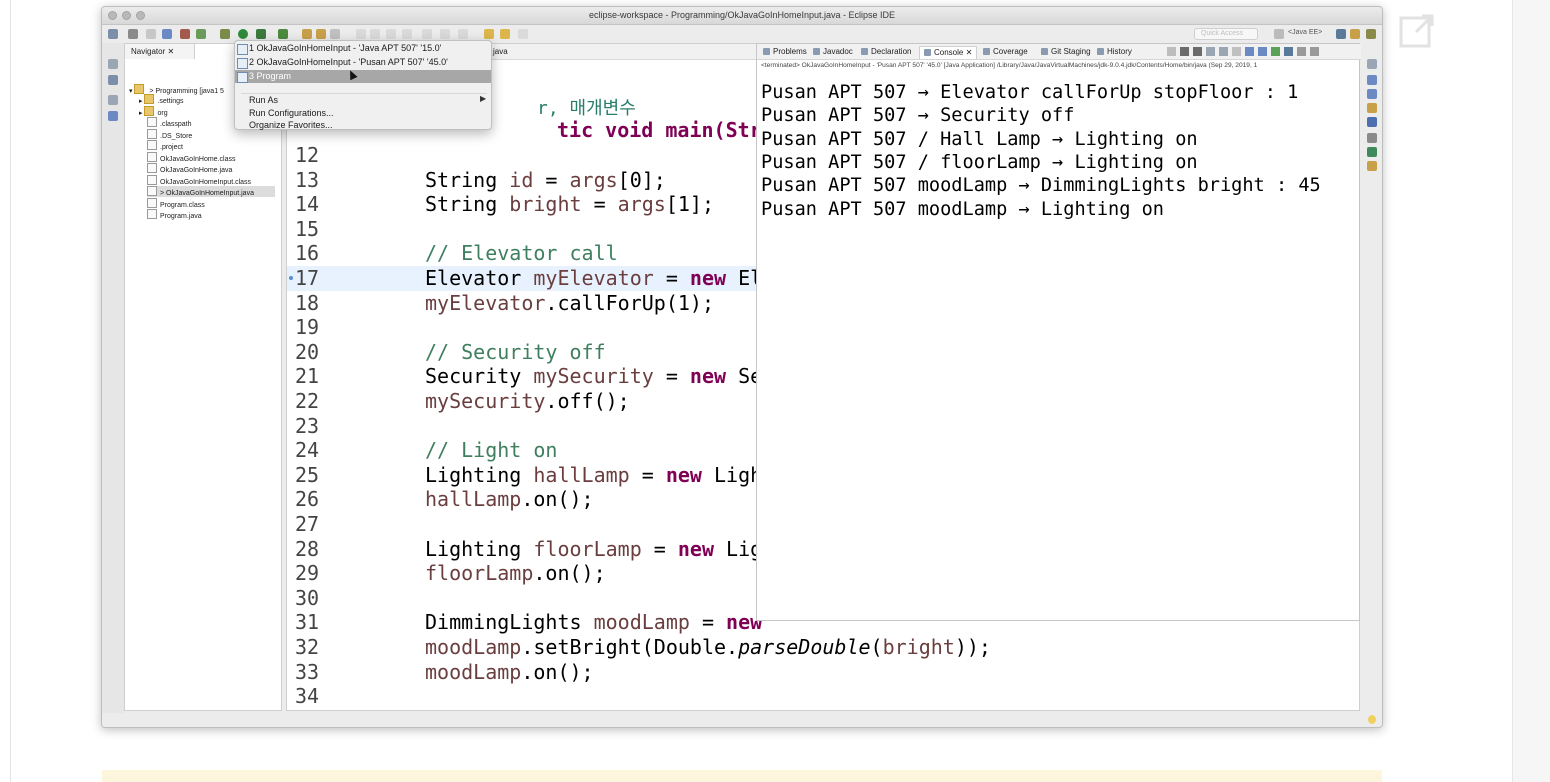 This screenshot has width=1550, height=782. I want to click on mark-icon, so click(445, 34).